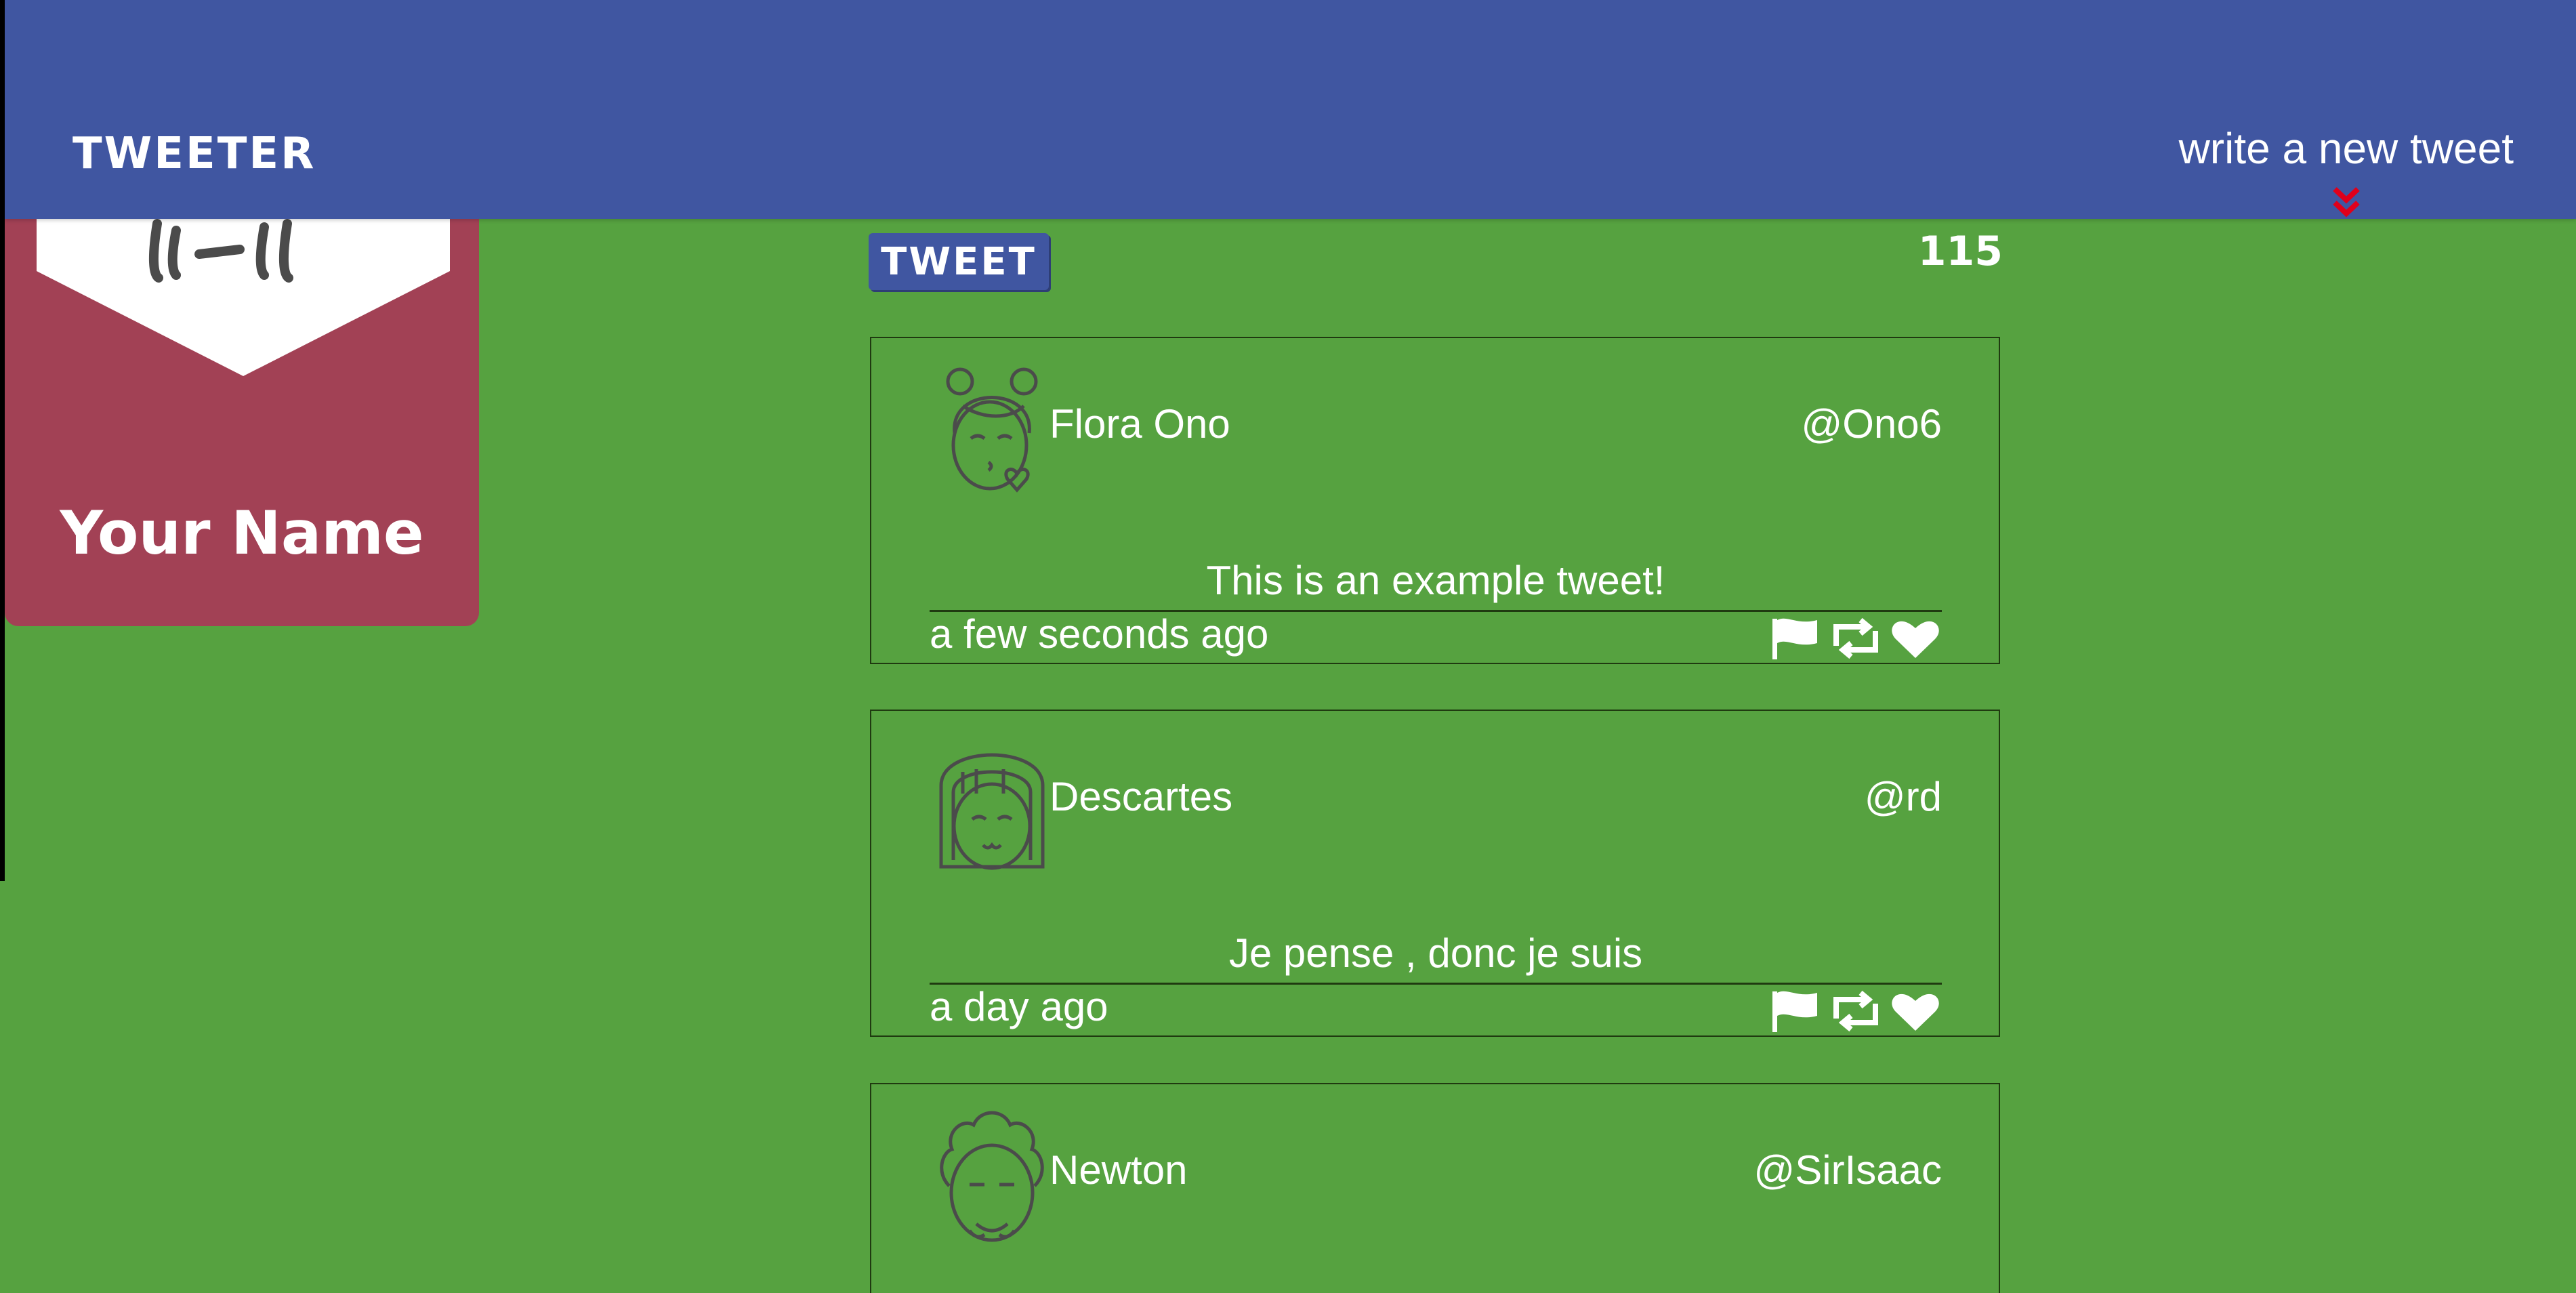  I want to click on tweet-author-name: Newton, so click(1118, 1170).